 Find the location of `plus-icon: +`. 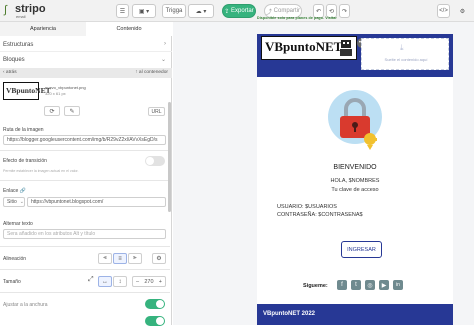

plus-icon: + is located at coordinates (160, 282).